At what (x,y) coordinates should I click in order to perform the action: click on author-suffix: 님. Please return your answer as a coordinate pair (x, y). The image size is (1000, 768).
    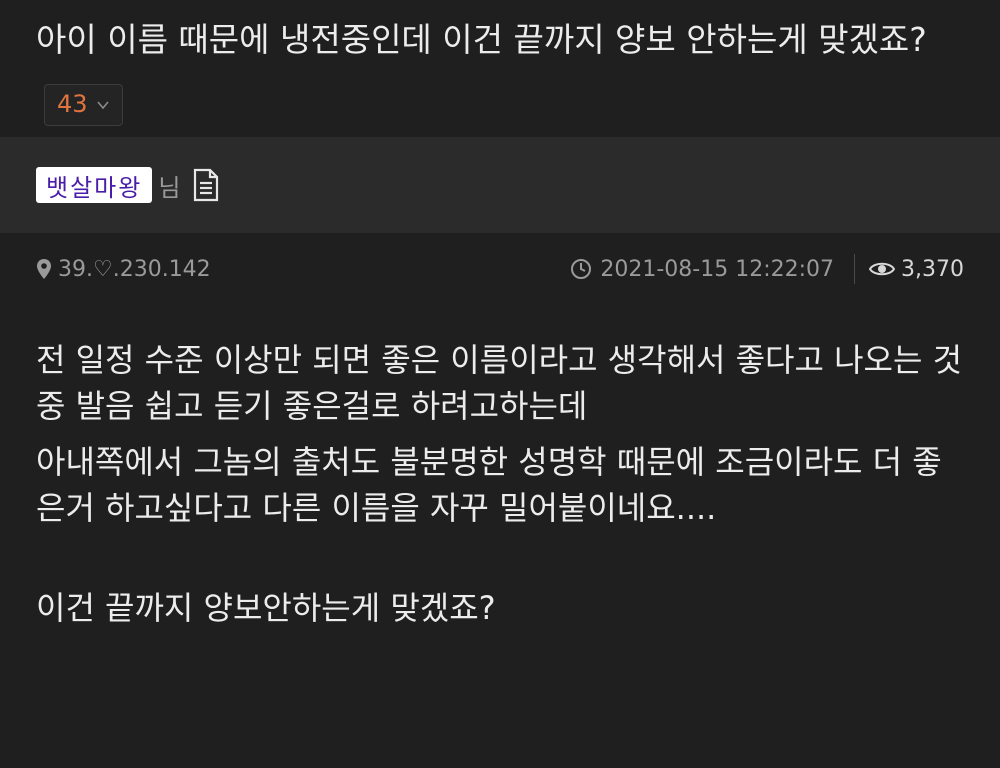
    Looking at the image, I should click on (169, 187).